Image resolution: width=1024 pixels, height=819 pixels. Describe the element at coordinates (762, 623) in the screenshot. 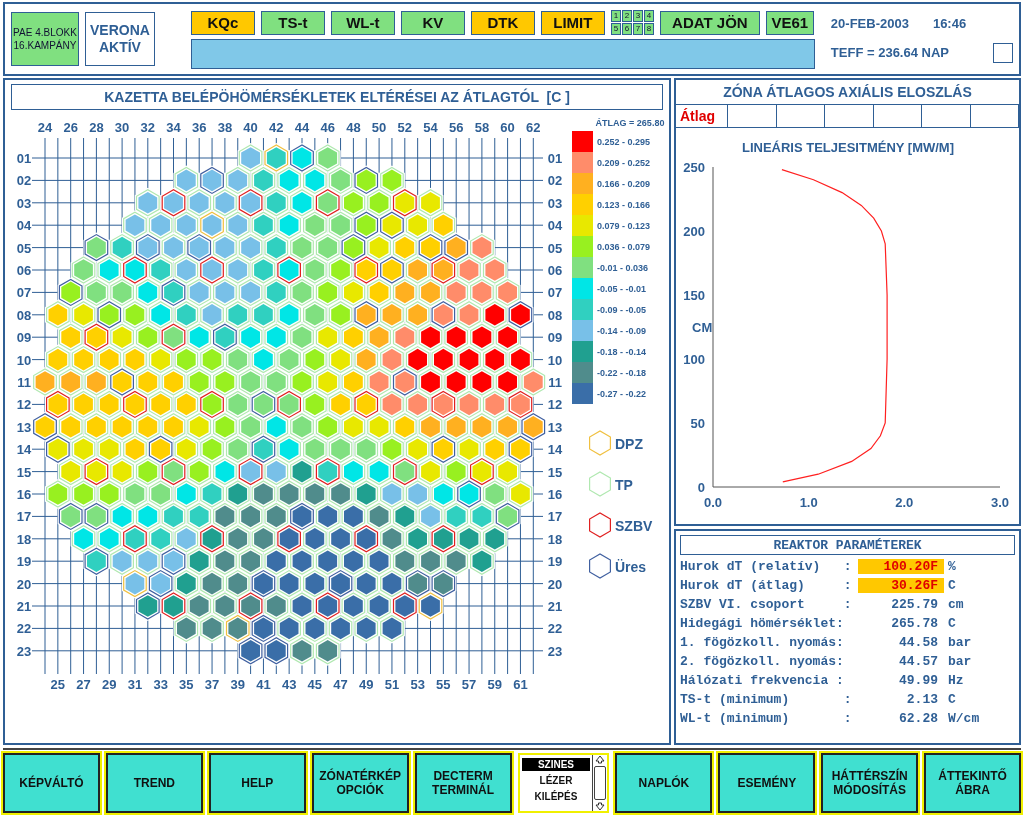

I see `param-label: Hidegági hömérséklet:` at that location.